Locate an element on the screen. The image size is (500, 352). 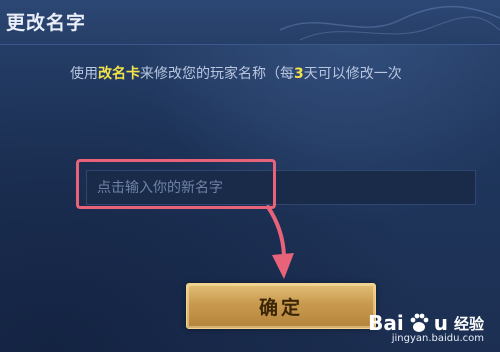
watermark-brand-bai: Bai is located at coordinates (386, 323).